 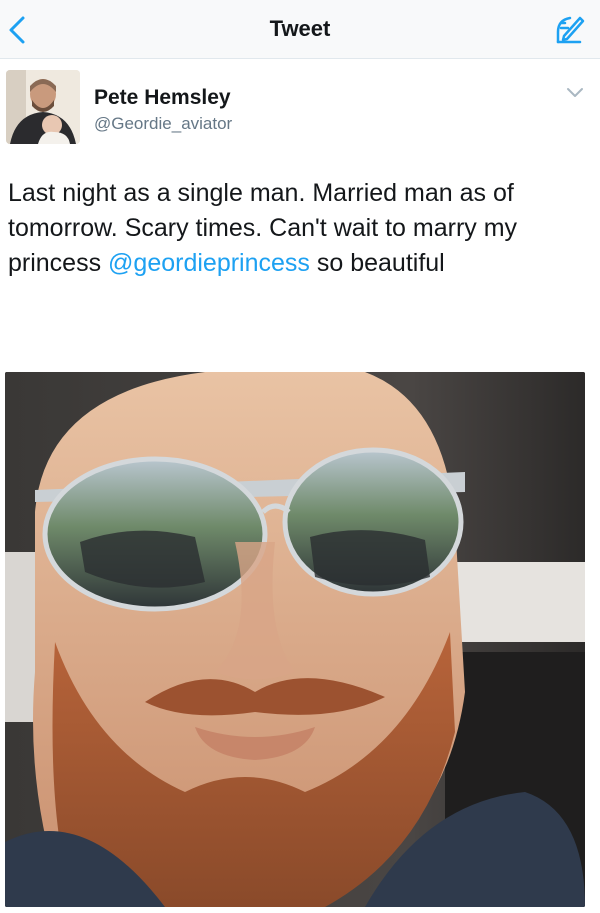 I want to click on author-name: Pete Hemsley, so click(x=162, y=98).